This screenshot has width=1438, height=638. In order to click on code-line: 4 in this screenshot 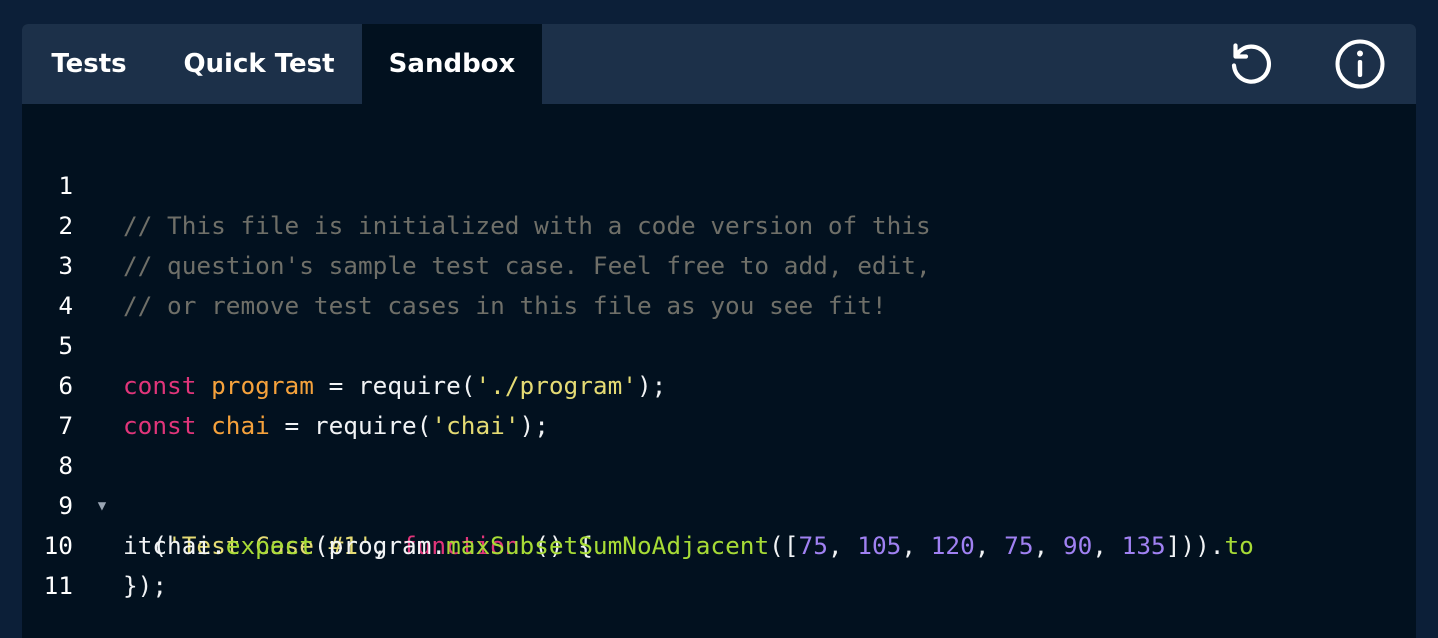, I will do `click(719, 283)`.